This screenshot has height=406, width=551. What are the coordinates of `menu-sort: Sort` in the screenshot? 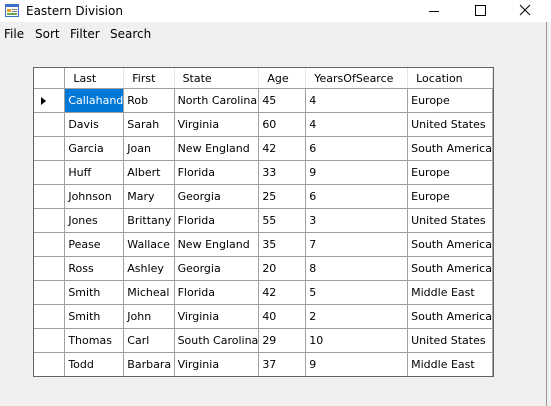 It's located at (47, 34).